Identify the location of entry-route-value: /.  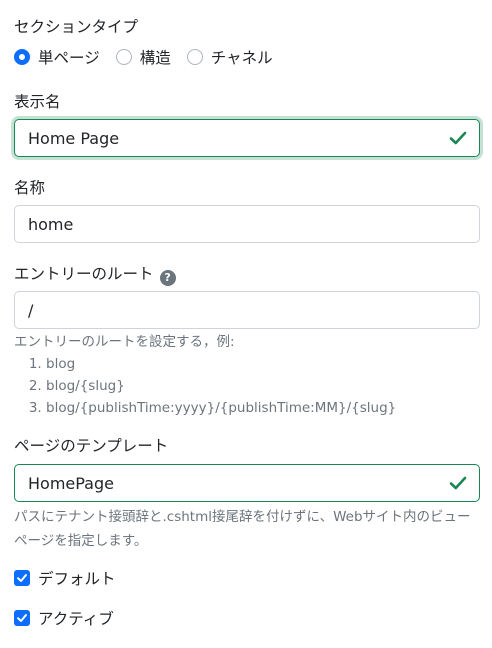
(31, 310).